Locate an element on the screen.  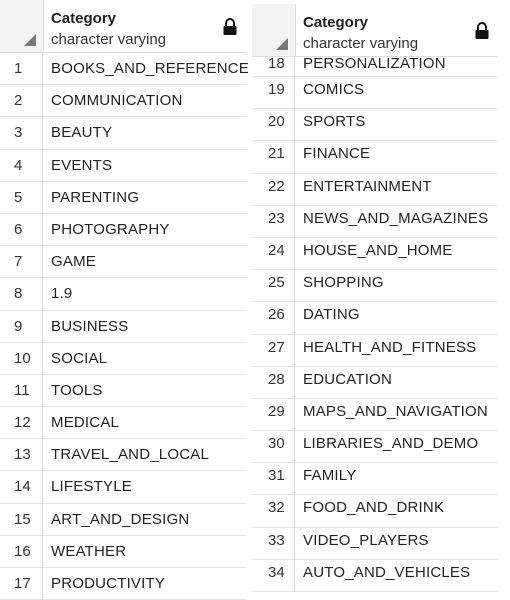
table-row: 6 PHOTOGRAPHY is located at coordinates (123, 230).